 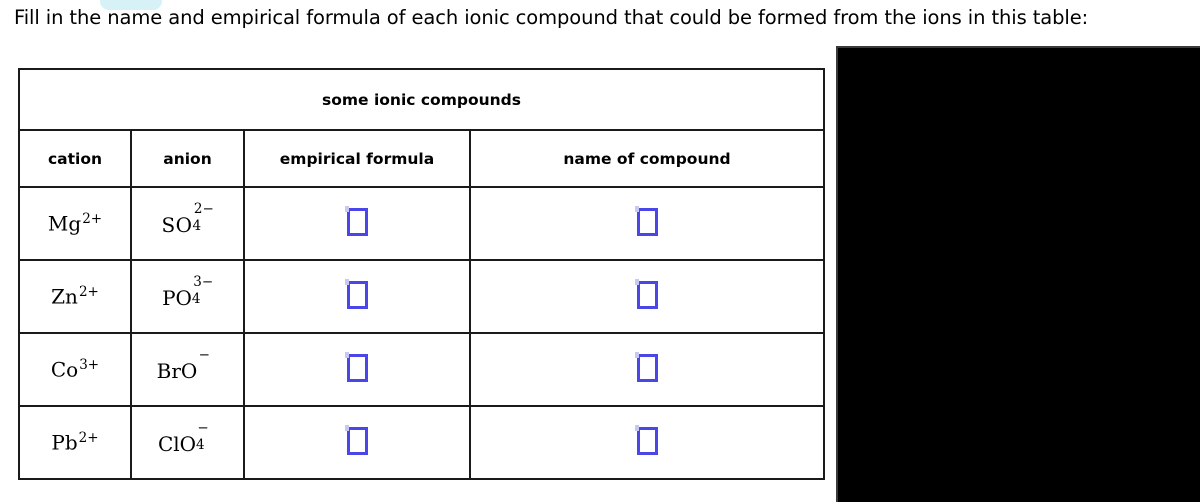 I want to click on table-row: Co3+ BrO −, so click(x=422, y=369).